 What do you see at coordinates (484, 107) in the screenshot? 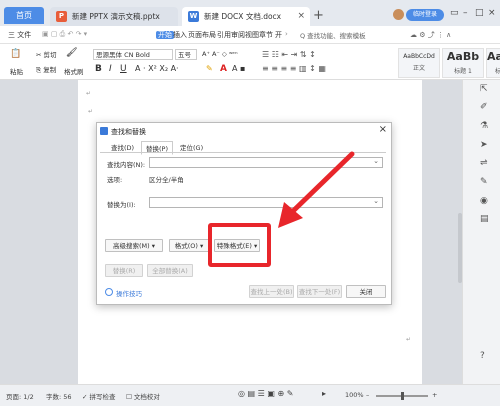
I see `tools-icon: ✐` at bounding box center [484, 107].